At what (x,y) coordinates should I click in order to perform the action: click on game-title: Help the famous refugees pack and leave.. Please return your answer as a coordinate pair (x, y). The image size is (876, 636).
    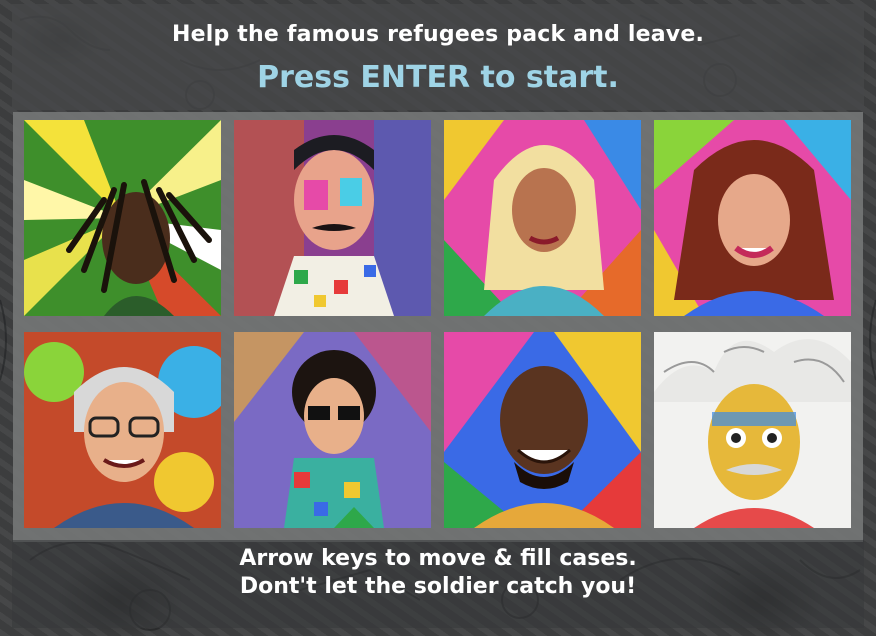
    Looking at the image, I should click on (438, 34).